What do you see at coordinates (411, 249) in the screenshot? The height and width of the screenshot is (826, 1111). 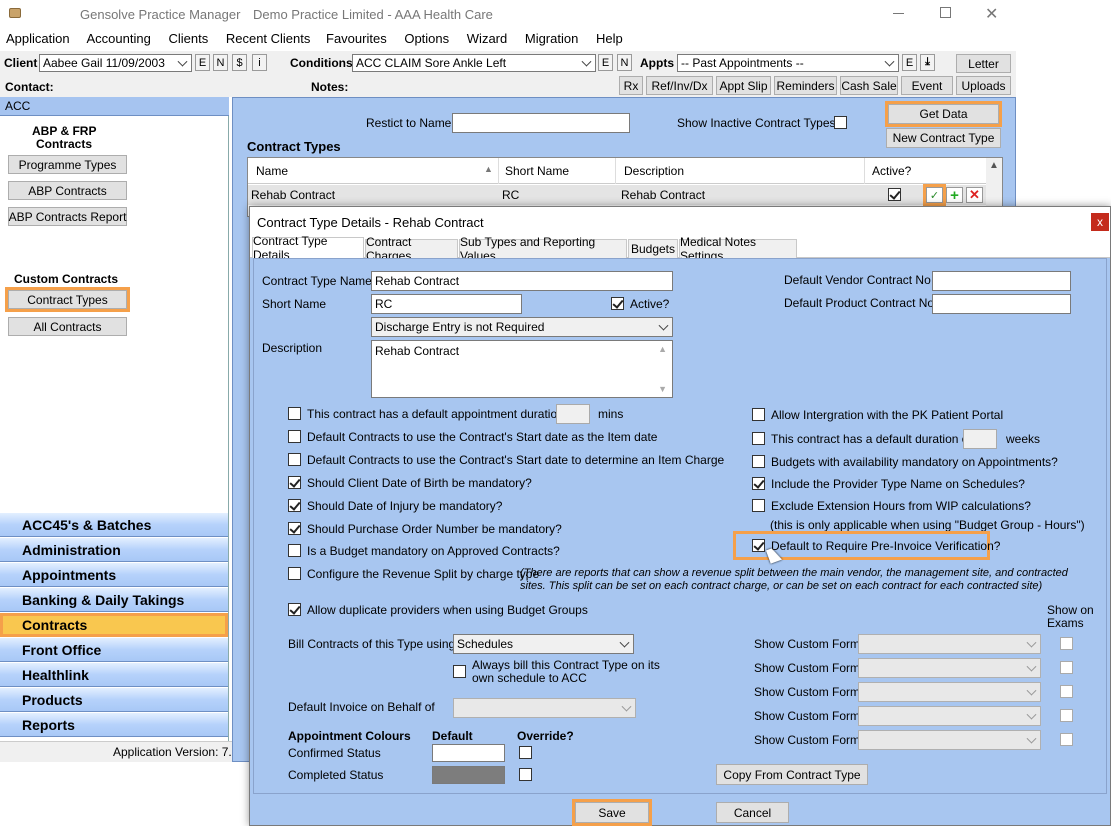 I see `tab-contract-charges: Contract Charges` at bounding box center [411, 249].